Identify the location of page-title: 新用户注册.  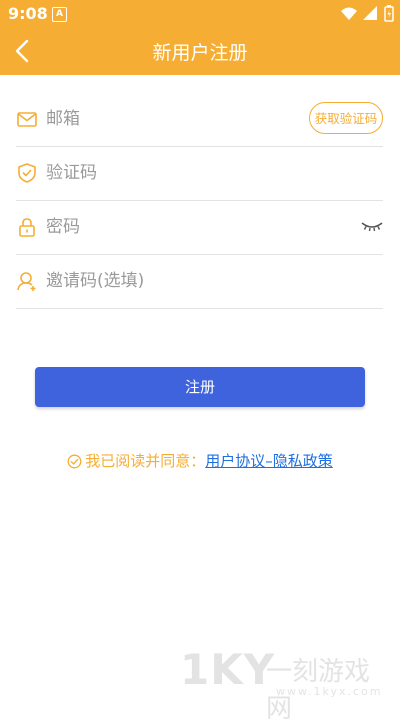
(200, 53).